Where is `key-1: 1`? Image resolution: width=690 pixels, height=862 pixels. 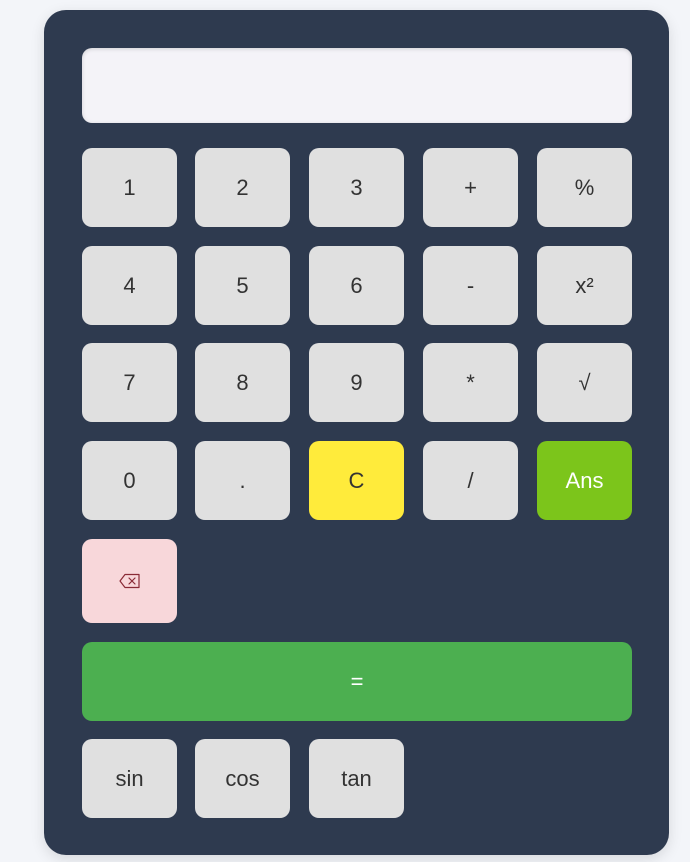
key-1: 1 is located at coordinates (129, 187).